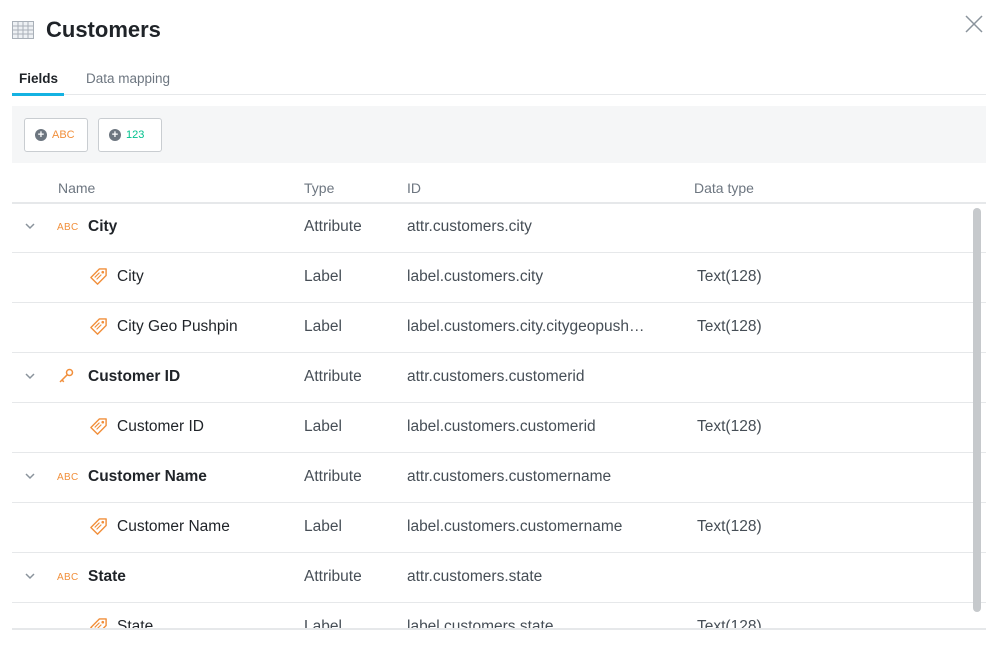 This screenshot has height=650, width=1000. Describe the element at coordinates (135, 135) in the screenshot. I see `add-fact-label: 123` at that location.